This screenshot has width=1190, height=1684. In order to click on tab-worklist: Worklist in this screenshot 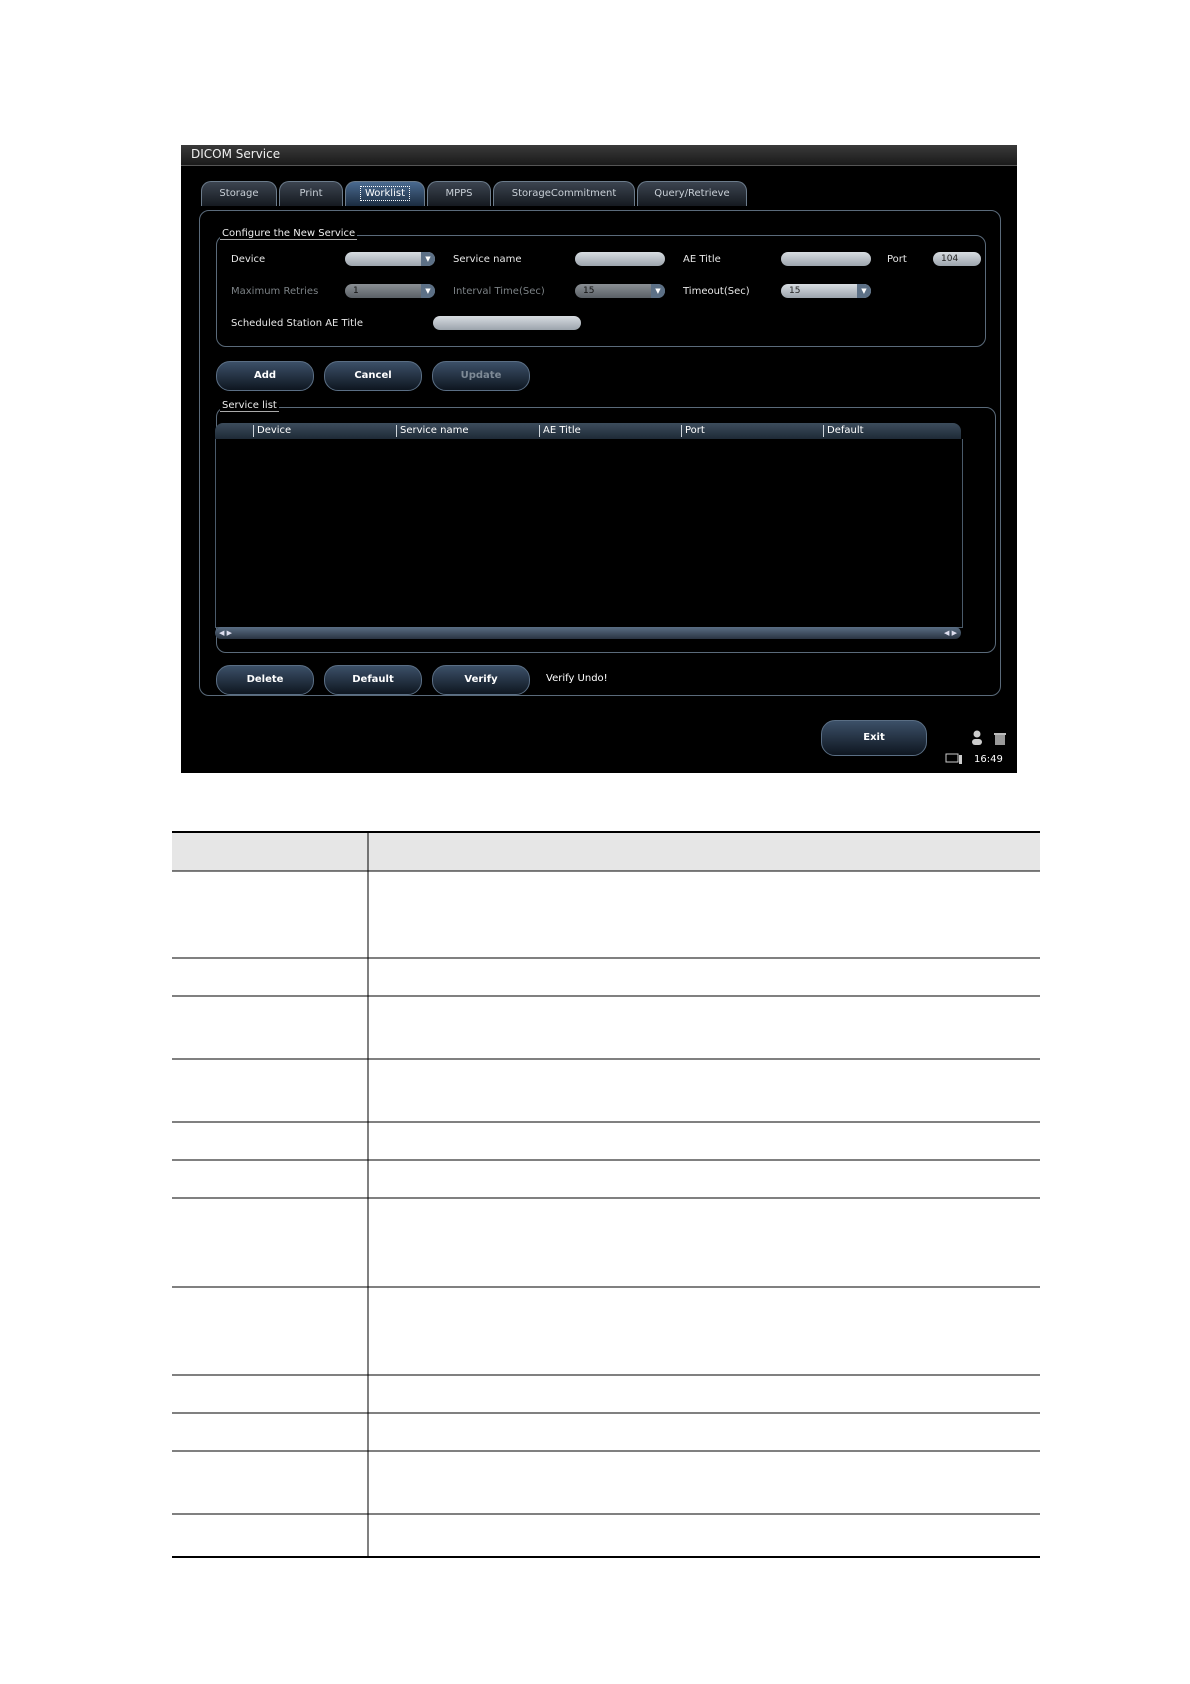, I will do `click(385, 193)`.